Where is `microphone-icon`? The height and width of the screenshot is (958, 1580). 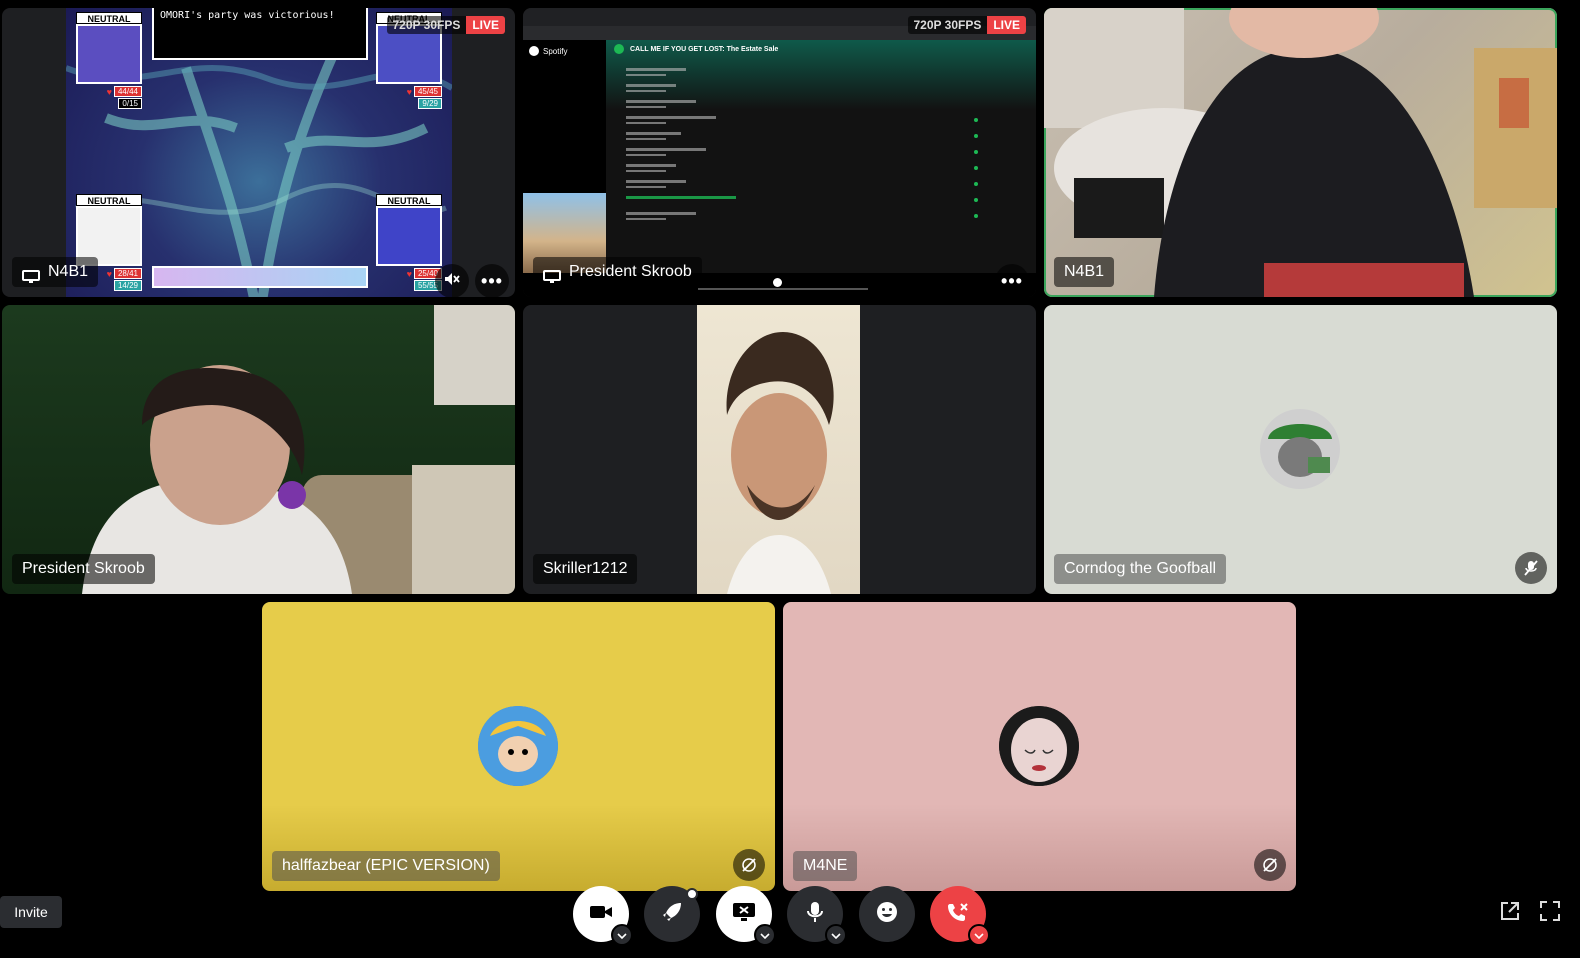 microphone-icon is located at coordinates (815, 914).